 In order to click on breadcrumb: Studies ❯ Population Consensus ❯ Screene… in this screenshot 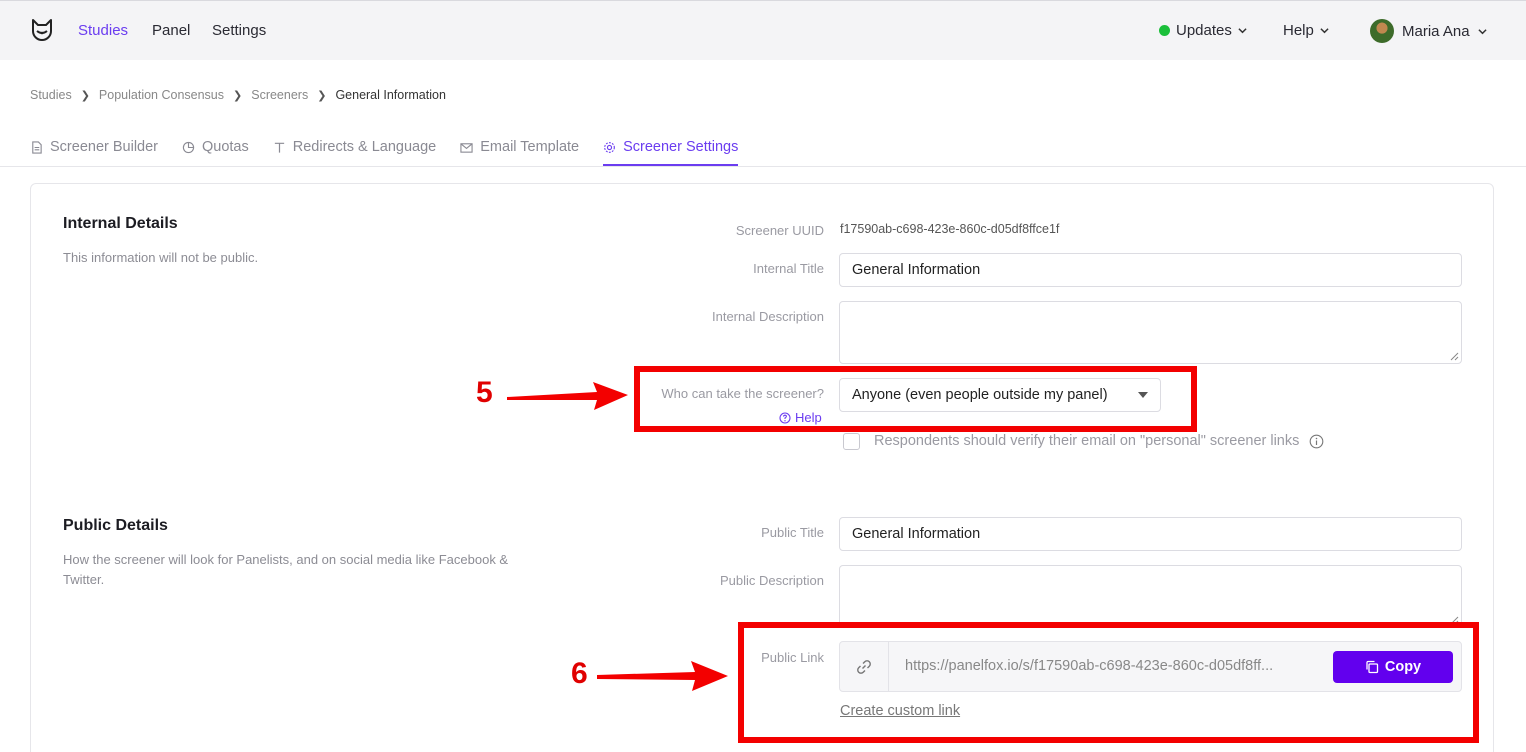, I will do `click(238, 95)`.